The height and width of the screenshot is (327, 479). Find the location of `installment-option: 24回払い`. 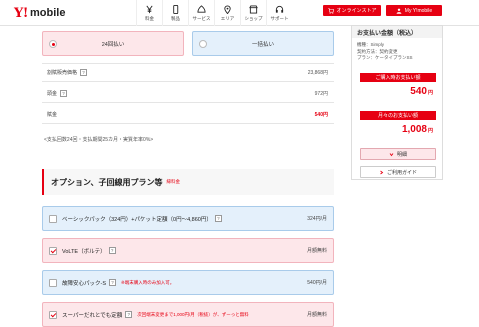

installment-option: 24回払い is located at coordinates (113, 43).